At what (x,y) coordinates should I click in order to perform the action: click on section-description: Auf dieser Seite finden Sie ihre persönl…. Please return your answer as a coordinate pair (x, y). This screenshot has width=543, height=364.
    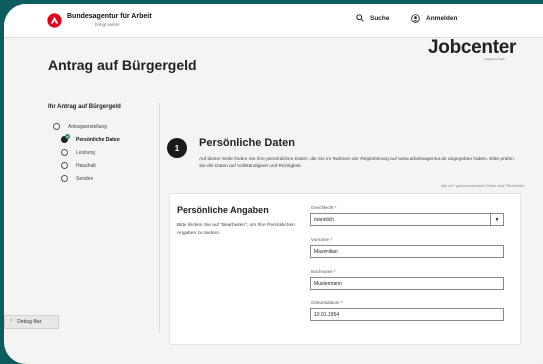
    Looking at the image, I should click on (356, 163).